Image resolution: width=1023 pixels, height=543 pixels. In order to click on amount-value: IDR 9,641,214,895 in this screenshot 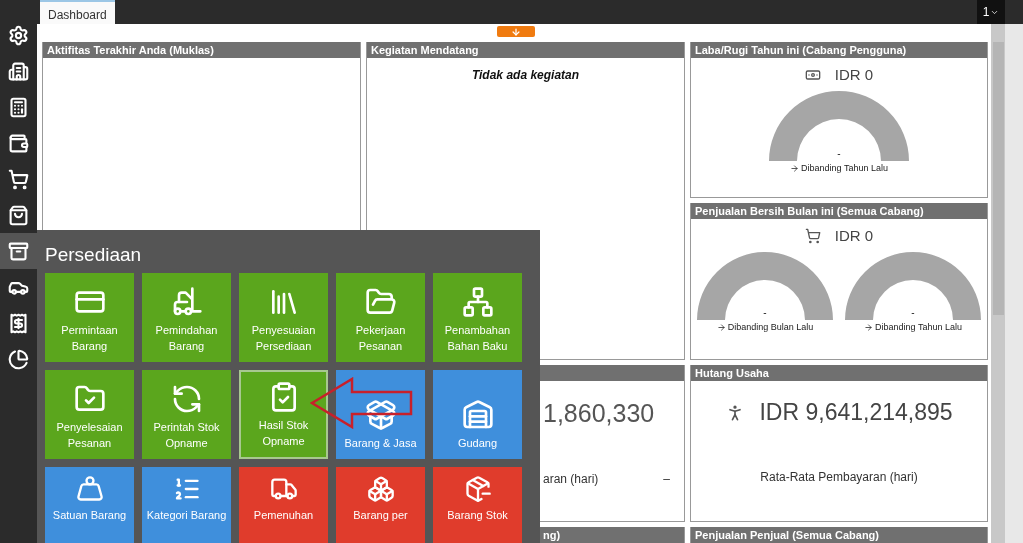, I will do `click(856, 412)`.